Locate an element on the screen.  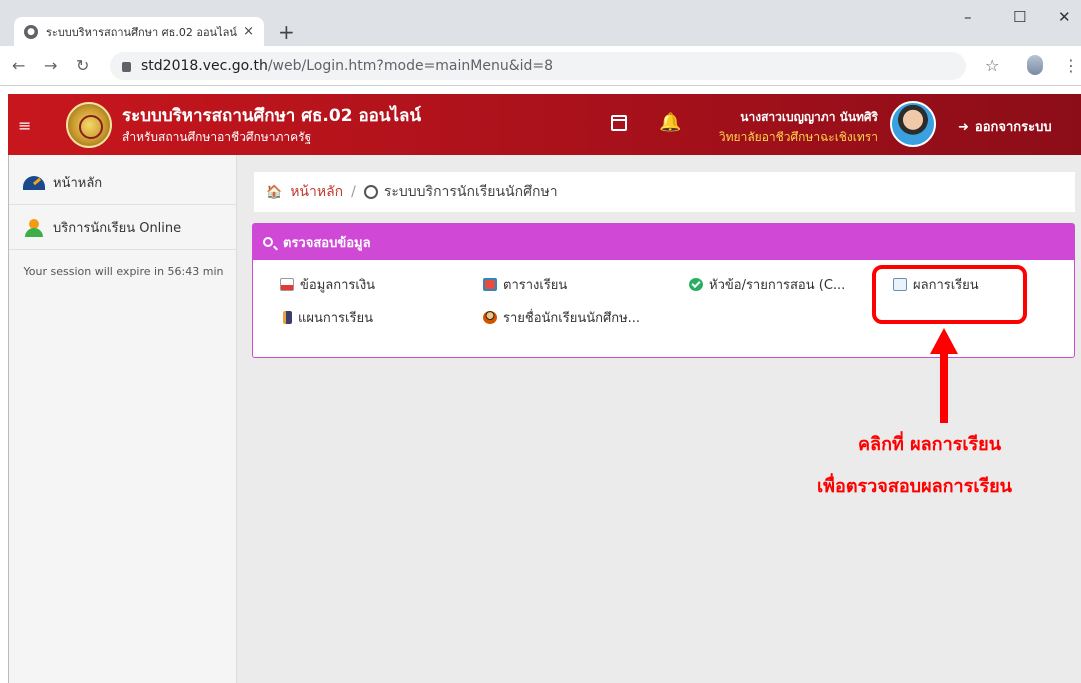
app-subtitle: สำหรับสถานศึกษาอาชีวศึกษาภาครัฐ is located at coordinates (217, 137).